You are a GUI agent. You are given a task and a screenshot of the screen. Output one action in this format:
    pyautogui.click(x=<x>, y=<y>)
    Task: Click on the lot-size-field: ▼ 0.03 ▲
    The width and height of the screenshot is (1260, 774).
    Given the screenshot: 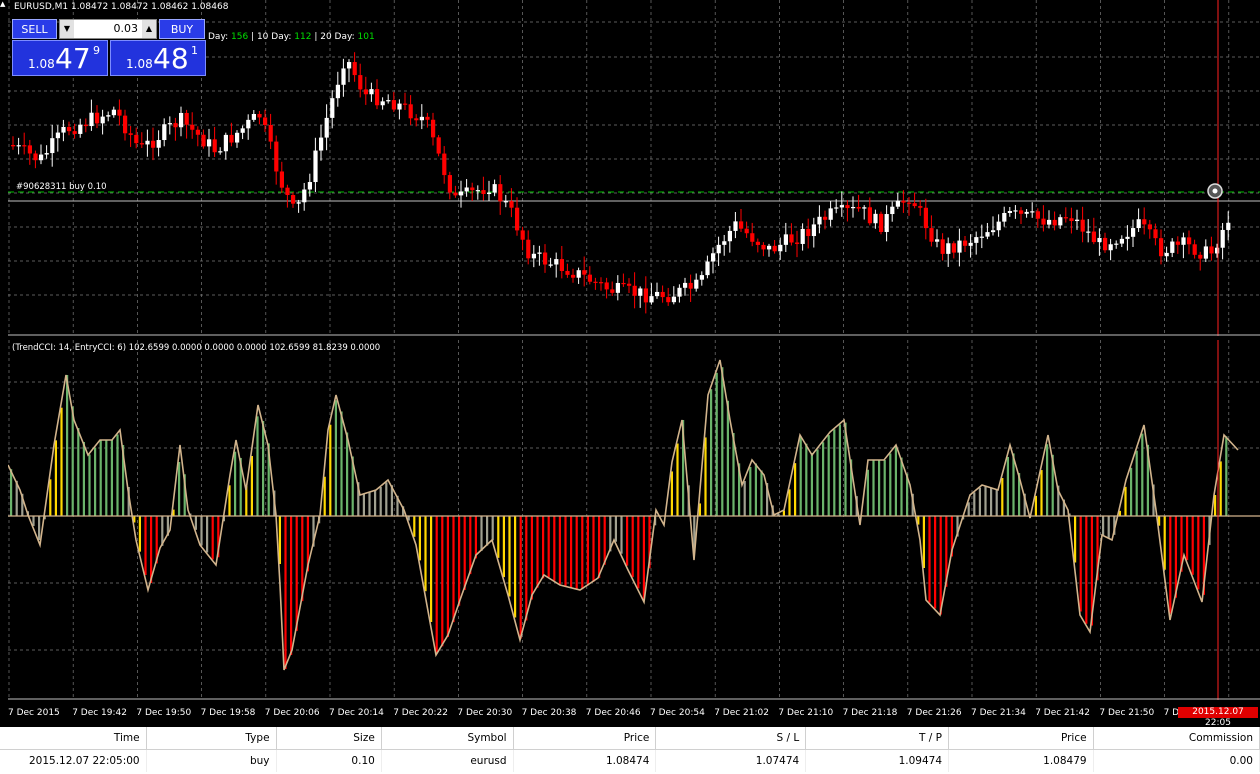 What is the action you would take?
    pyautogui.click(x=108, y=29)
    